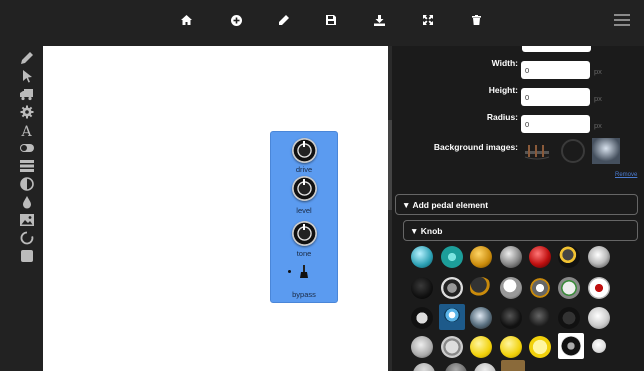  What do you see at coordinates (503, 90) in the screenshot?
I see `height-label: Height:` at bounding box center [503, 90].